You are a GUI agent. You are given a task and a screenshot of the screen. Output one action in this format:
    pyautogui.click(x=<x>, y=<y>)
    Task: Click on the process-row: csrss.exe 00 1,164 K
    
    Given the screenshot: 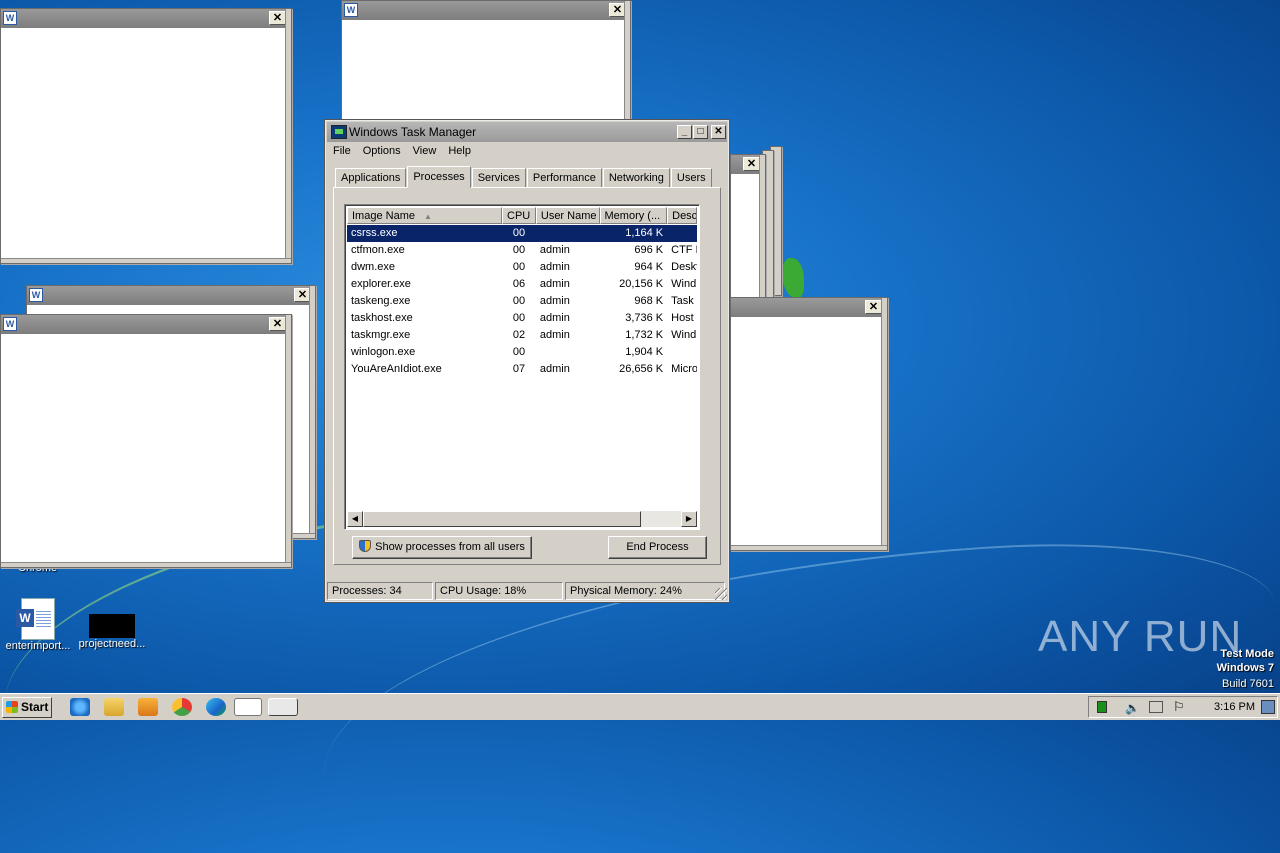 What is the action you would take?
    pyautogui.click(x=522, y=233)
    